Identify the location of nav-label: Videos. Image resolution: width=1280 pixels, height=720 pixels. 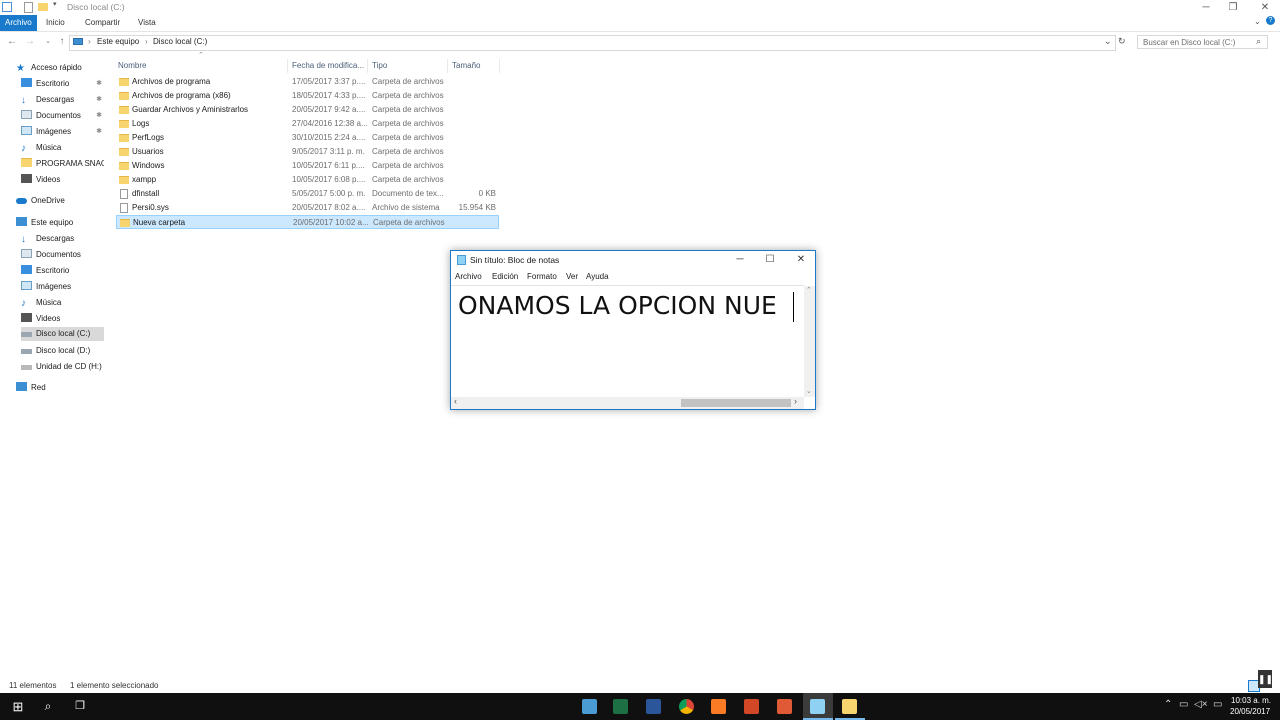
(48, 318).